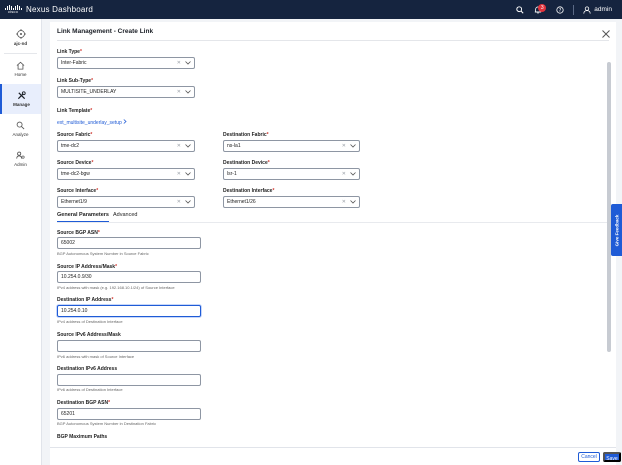 This screenshot has width=622, height=465. What do you see at coordinates (74, 202) in the screenshot?
I see `source-interface-value: Ethernet1/9` at bounding box center [74, 202].